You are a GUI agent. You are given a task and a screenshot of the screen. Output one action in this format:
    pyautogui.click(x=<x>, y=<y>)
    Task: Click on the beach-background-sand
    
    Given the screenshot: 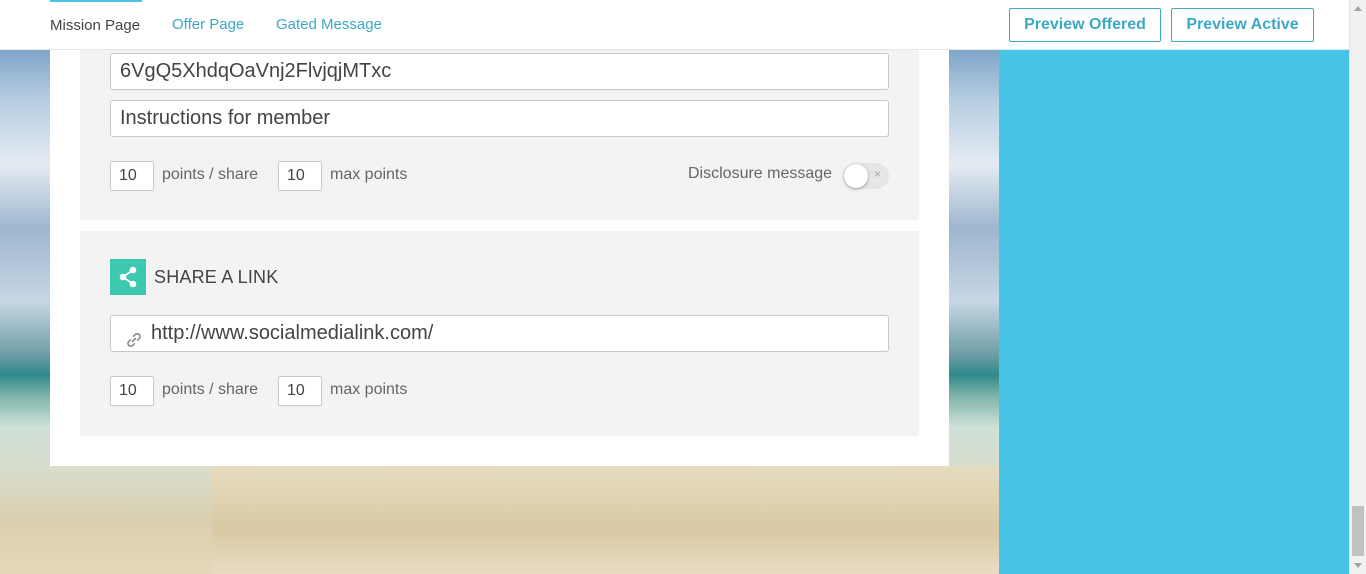 What is the action you would take?
    pyautogui.click(x=605, y=520)
    